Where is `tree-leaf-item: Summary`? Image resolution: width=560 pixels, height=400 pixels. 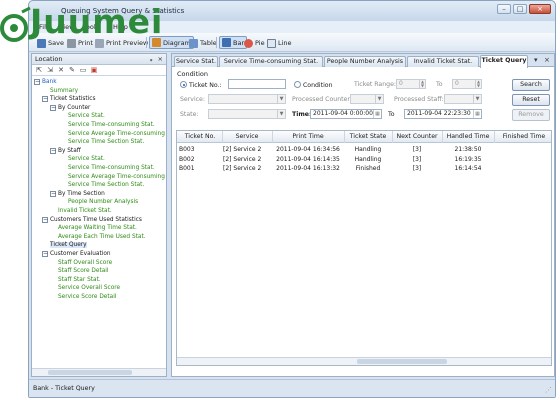 tree-leaf-item: Summary is located at coordinates (60, 91).